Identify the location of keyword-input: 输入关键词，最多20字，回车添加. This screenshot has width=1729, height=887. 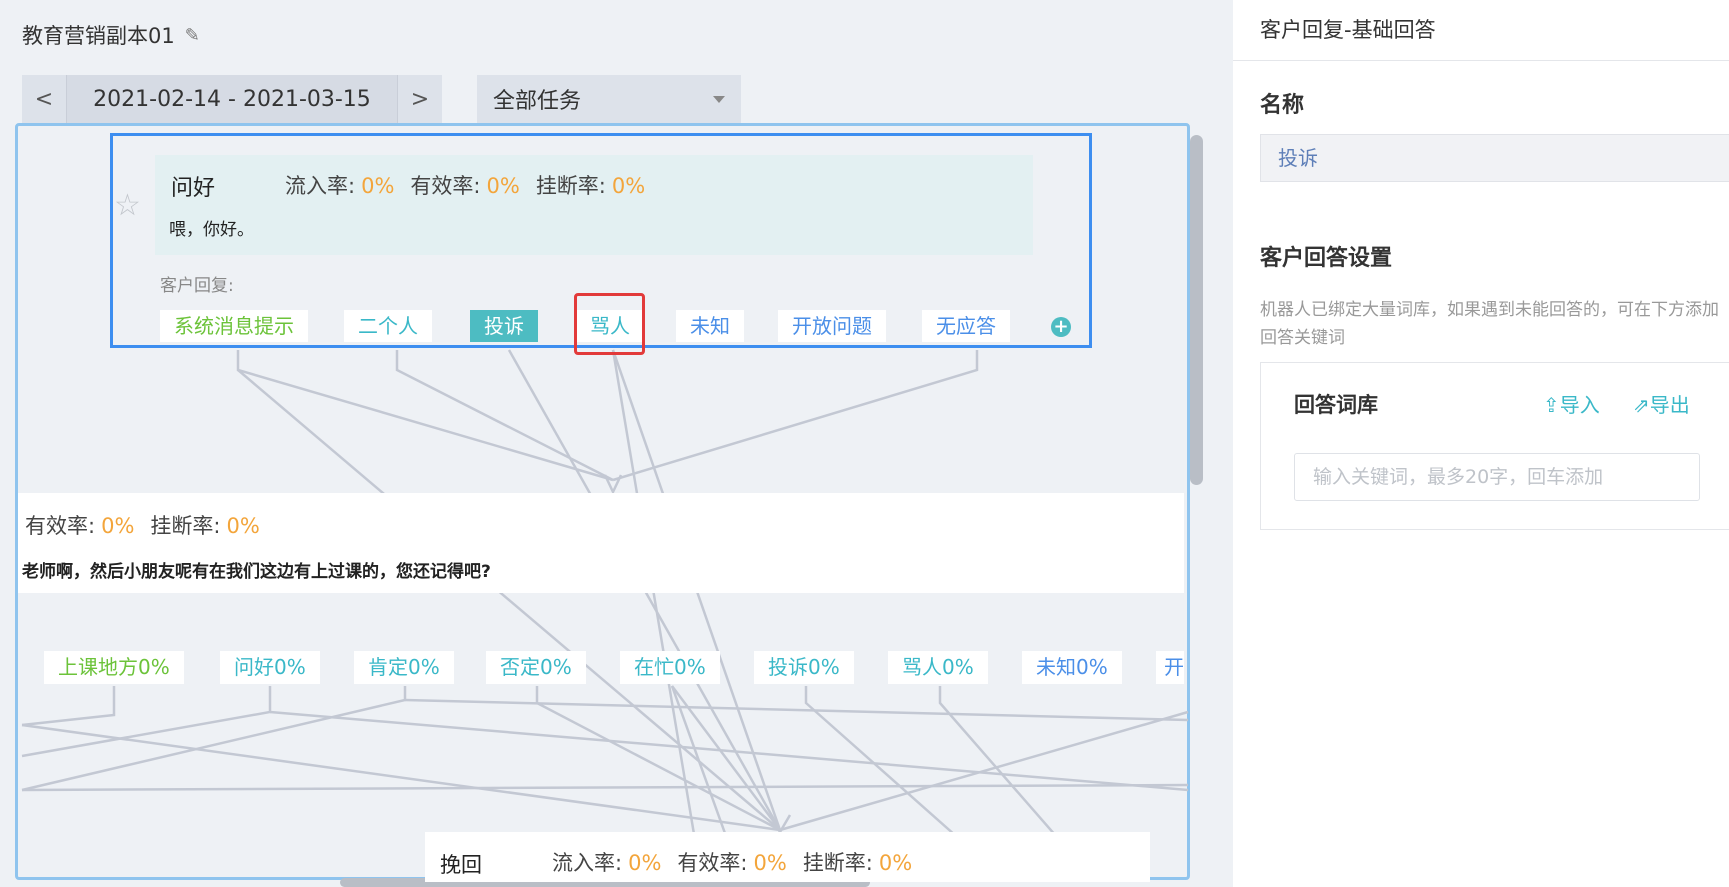
(1497, 477).